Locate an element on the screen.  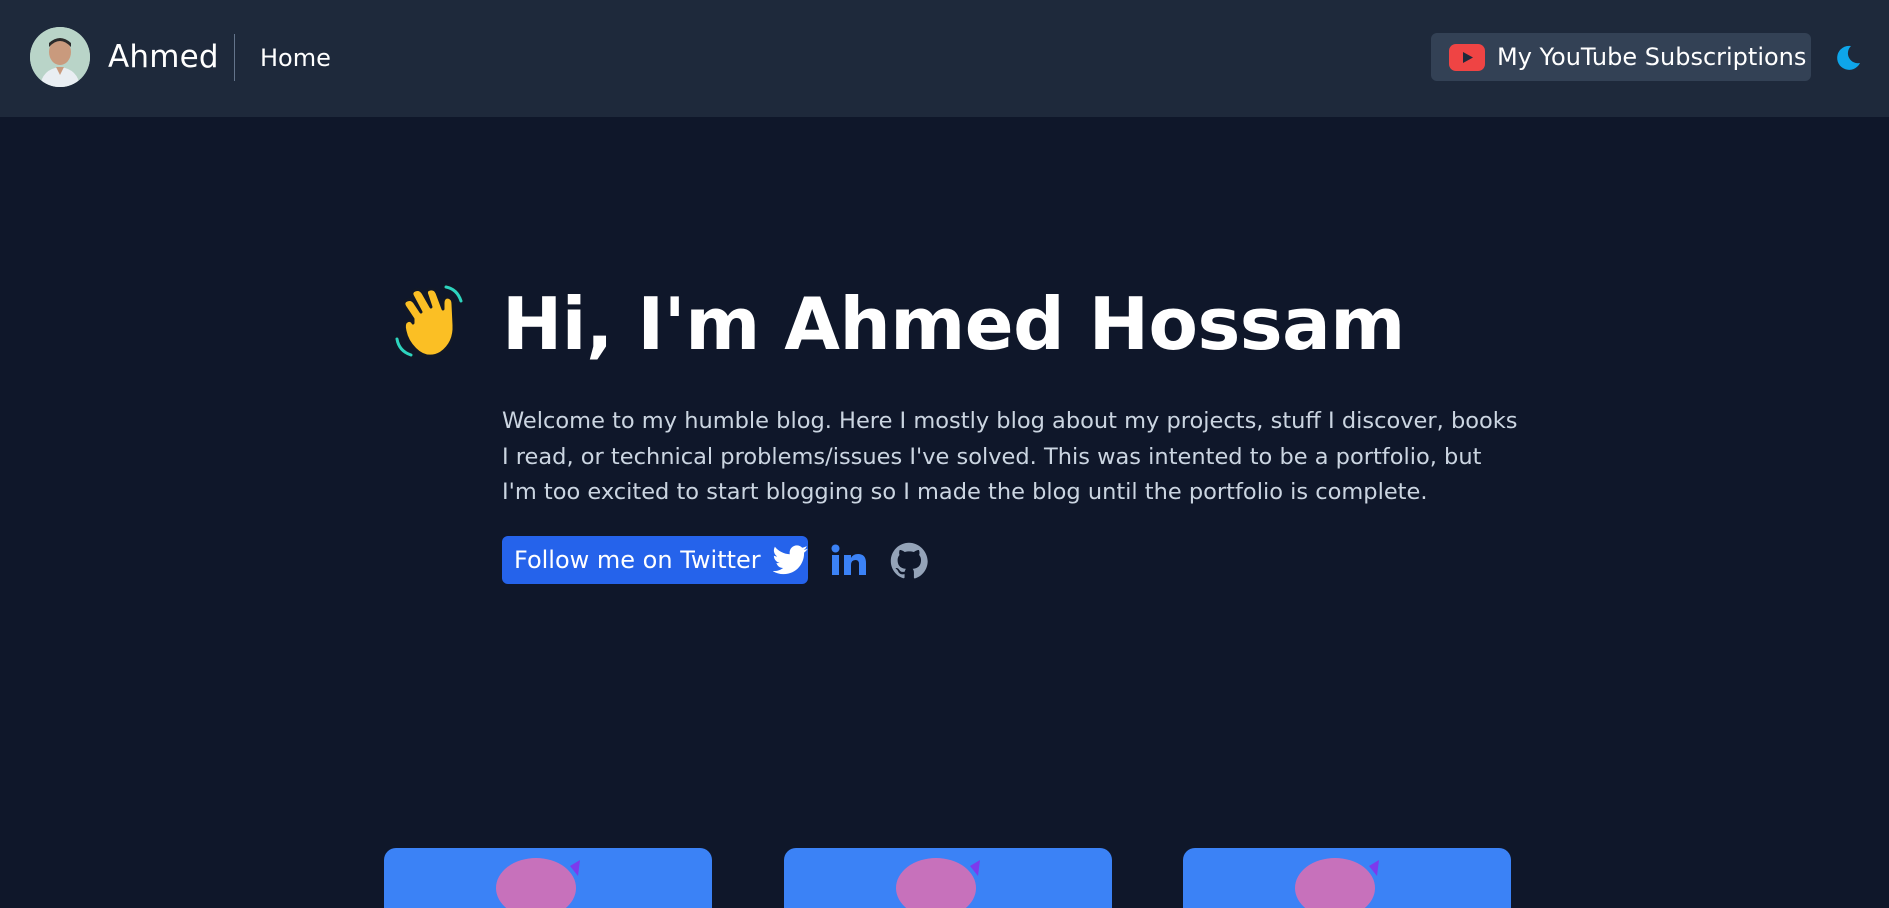
nav-home-link: Home is located at coordinates (295, 58).